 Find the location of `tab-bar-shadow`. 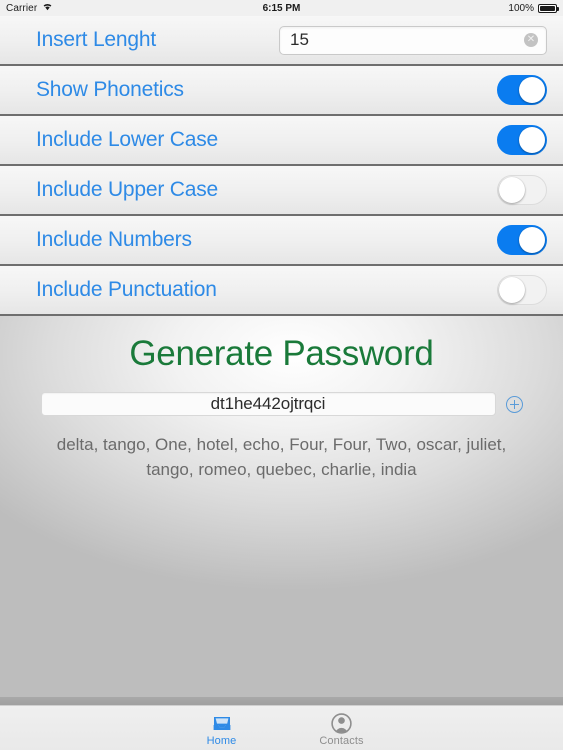

tab-bar-shadow is located at coordinates (281, 701).